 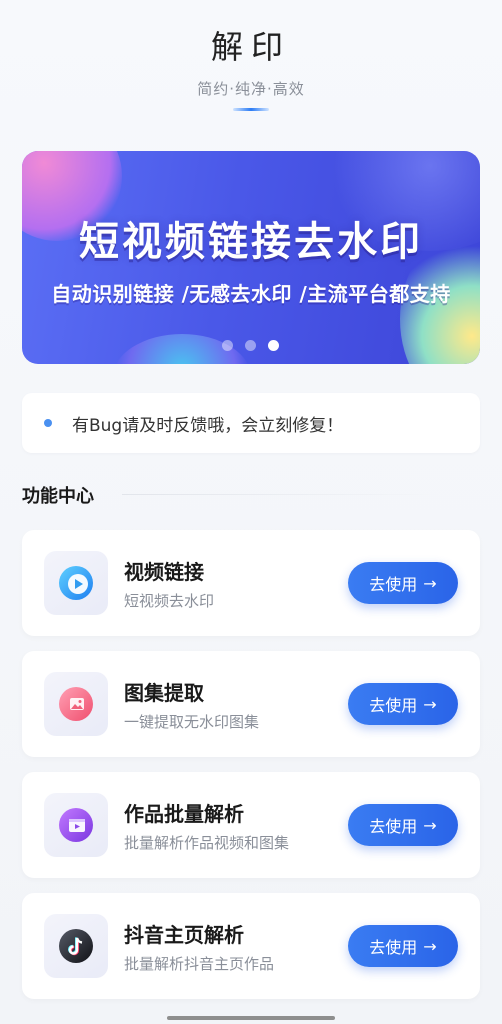 What do you see at coordinates (184, 814) in the screenshot?
I see `feature-title: 作品批量解析` at bounding box center [184, 814].